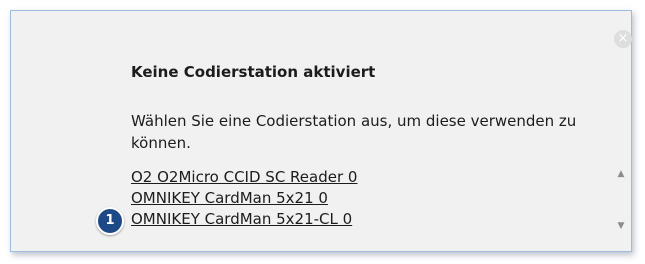 This screenshot has height=264, width=645. I want to click on station-link-omnikey-5x21: OMNIKEY CardMan 5x21 0, so click(366, 198).